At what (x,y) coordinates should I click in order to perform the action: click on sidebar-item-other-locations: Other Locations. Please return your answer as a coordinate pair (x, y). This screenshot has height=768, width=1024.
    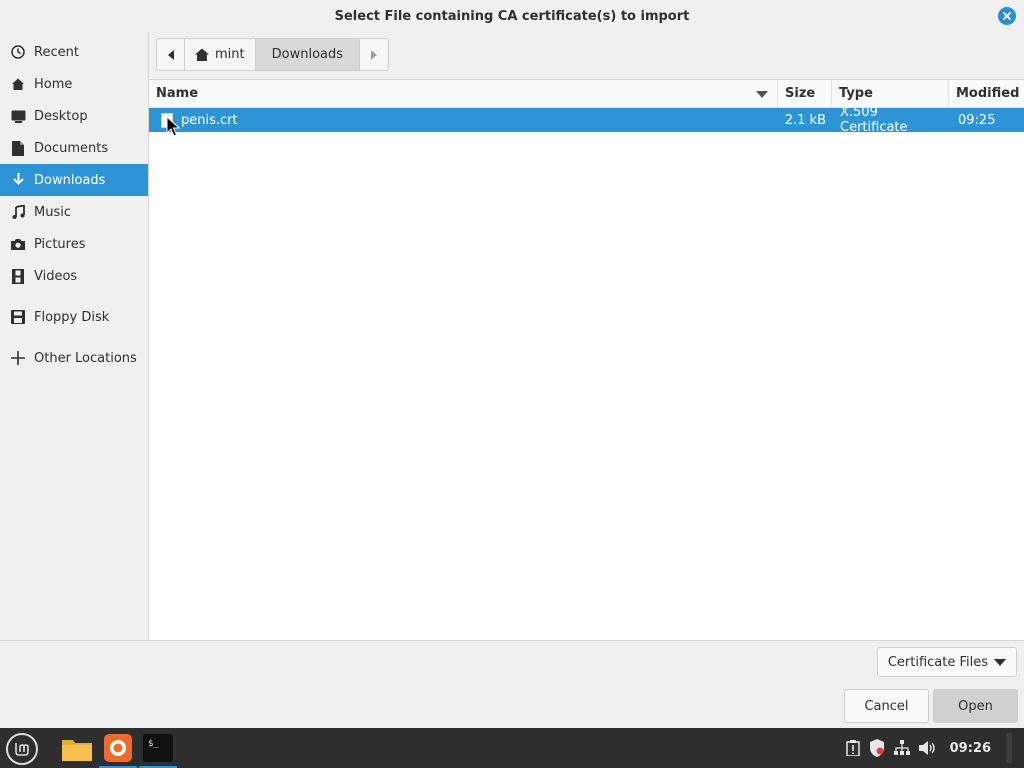
    Looking at the image, I should click on (74, 358).